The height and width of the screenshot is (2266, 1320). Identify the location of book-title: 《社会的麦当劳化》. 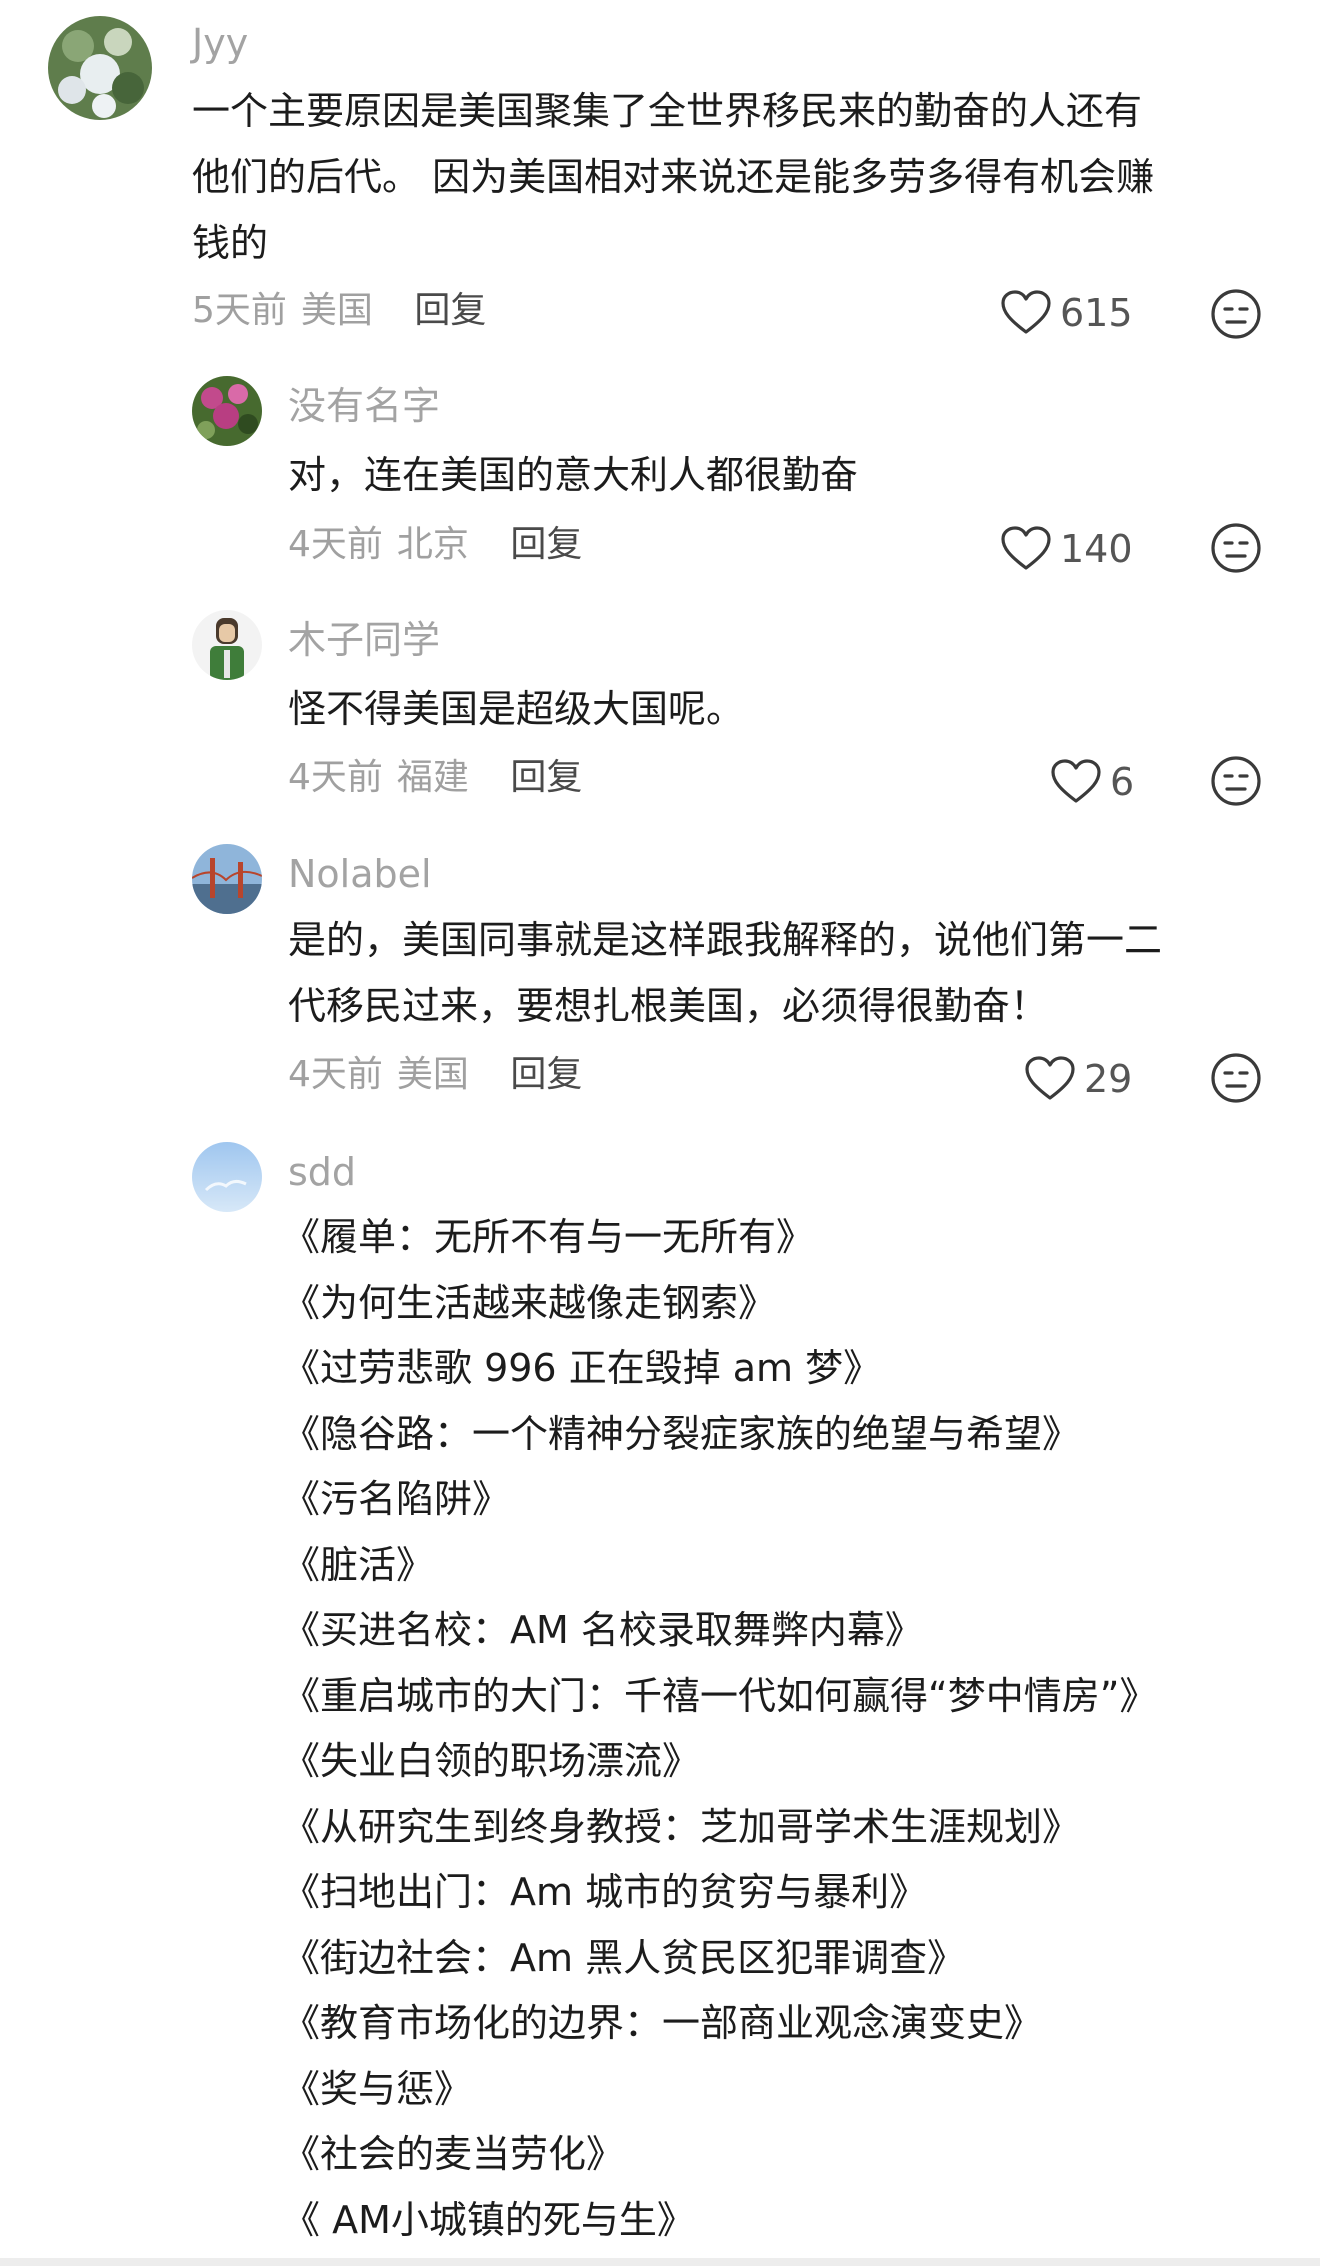
(453, 2154).